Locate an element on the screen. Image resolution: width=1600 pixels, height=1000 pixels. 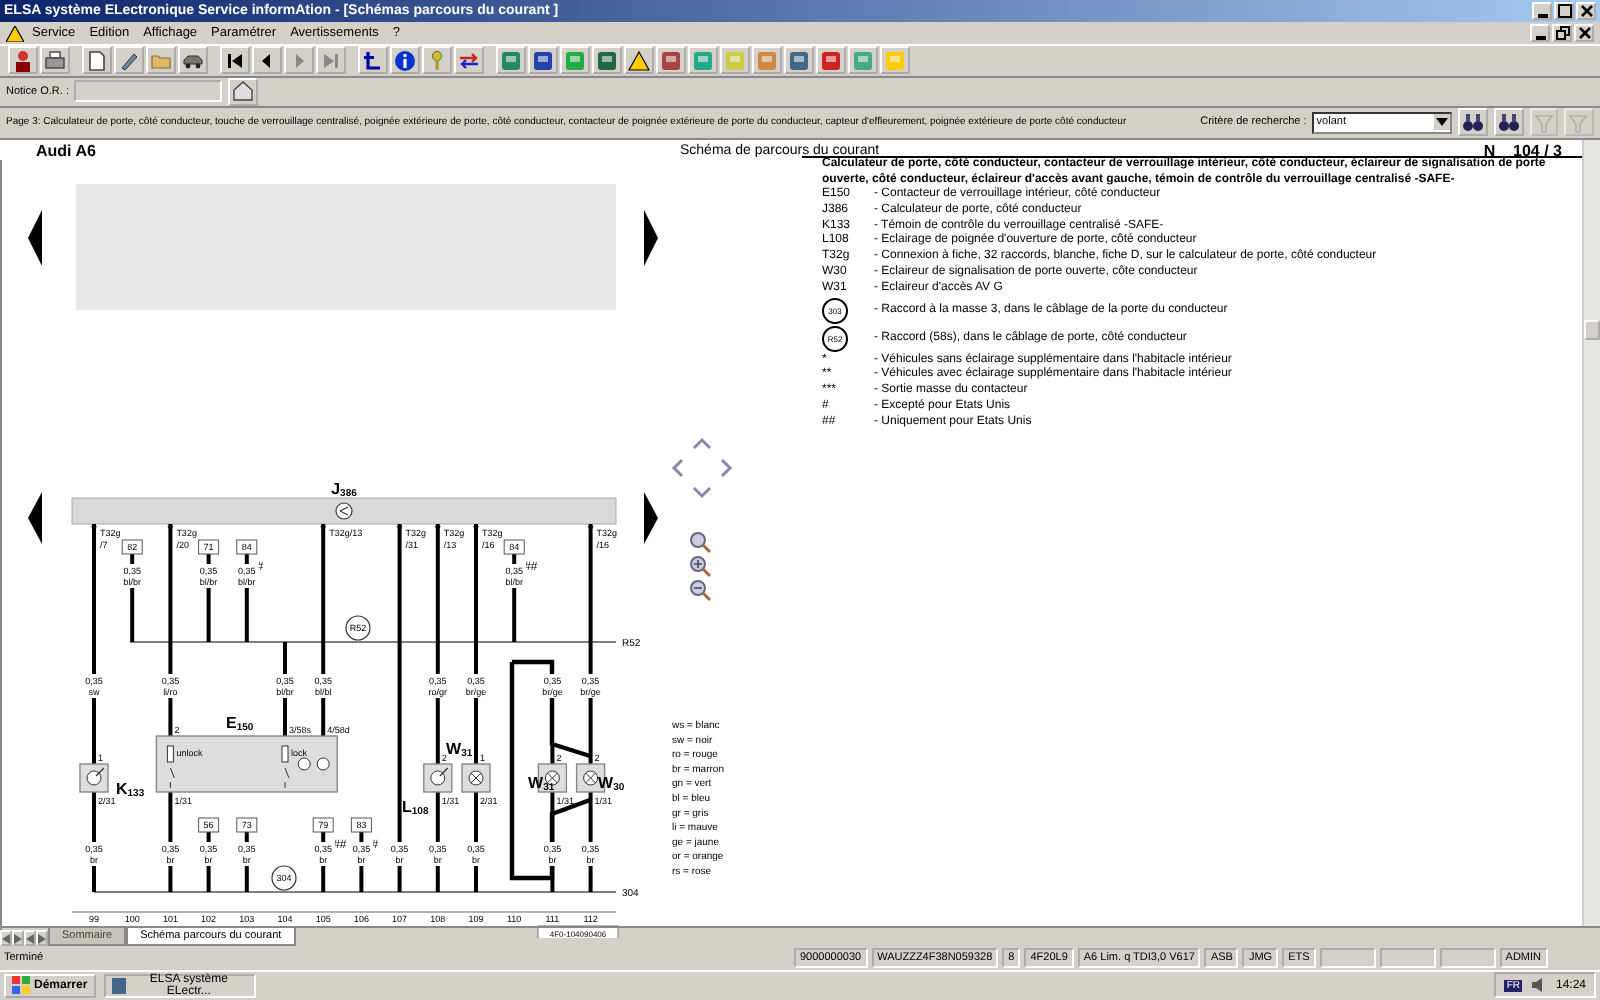
maximize-icon is located at coordinates (1564, 11).